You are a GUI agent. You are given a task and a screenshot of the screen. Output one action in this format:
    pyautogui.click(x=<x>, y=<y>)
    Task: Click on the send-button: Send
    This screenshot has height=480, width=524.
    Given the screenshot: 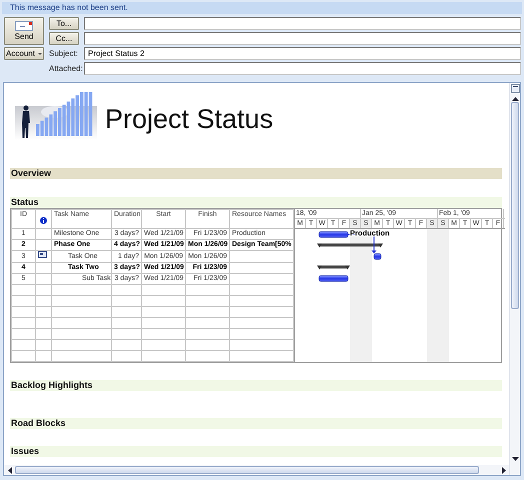 What is the action you would take?
    pyautogui.click(x=24, y=31)
    